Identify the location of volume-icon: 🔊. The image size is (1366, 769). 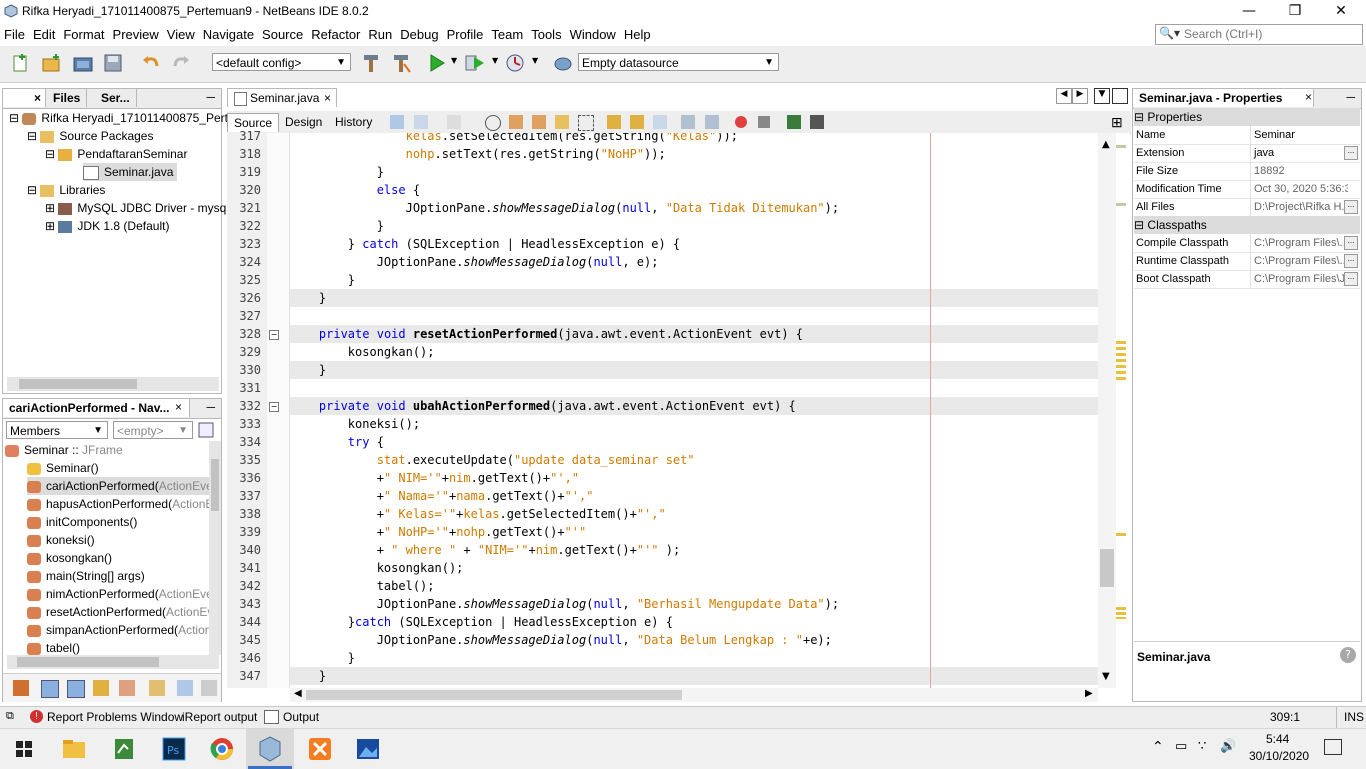
(1228, 746).